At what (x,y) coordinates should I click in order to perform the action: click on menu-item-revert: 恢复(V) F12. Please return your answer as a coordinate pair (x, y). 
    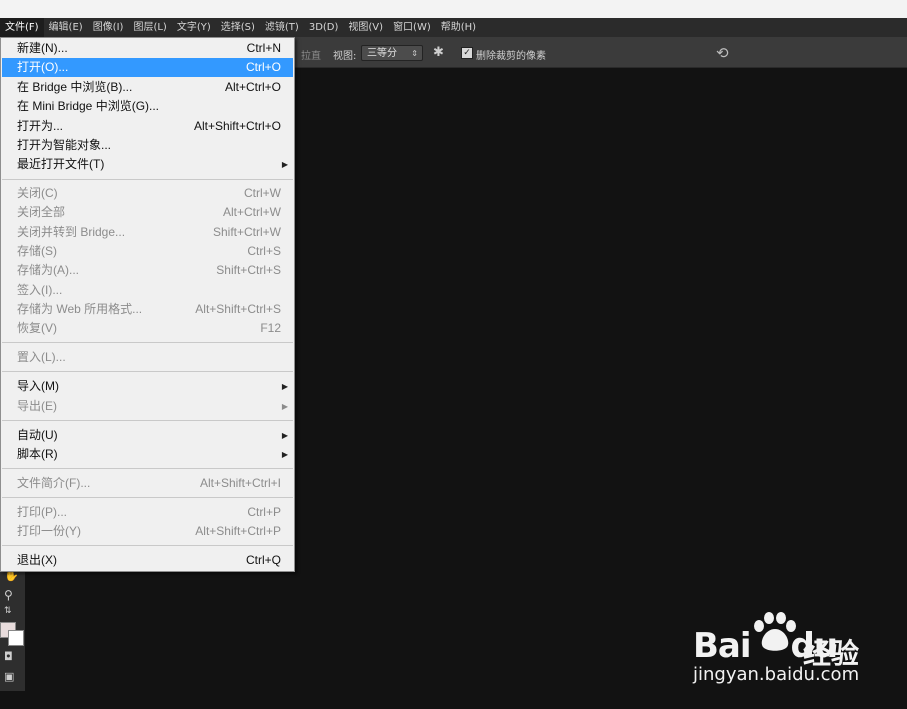
    Looking at the image, I should click on (147, 328).